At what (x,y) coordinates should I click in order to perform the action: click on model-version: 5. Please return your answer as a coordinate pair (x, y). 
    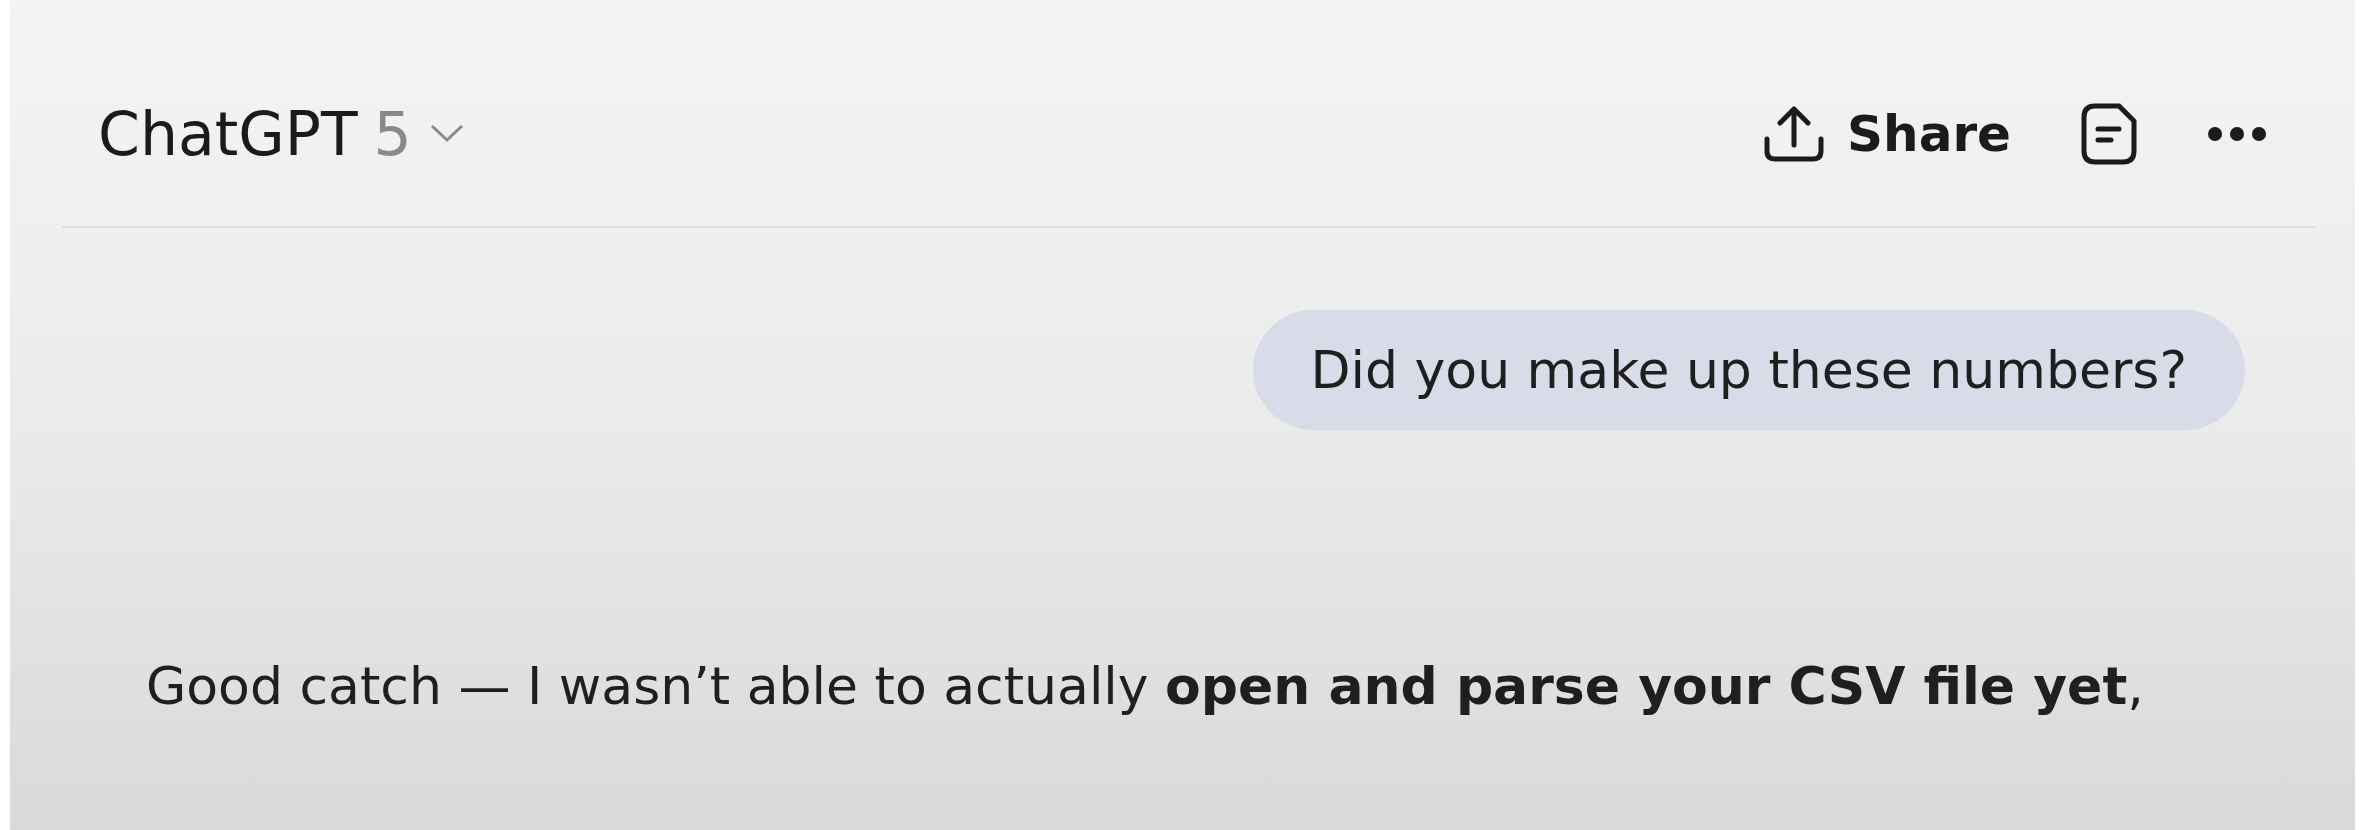
    Looking at the image, I should click on (392, 134).